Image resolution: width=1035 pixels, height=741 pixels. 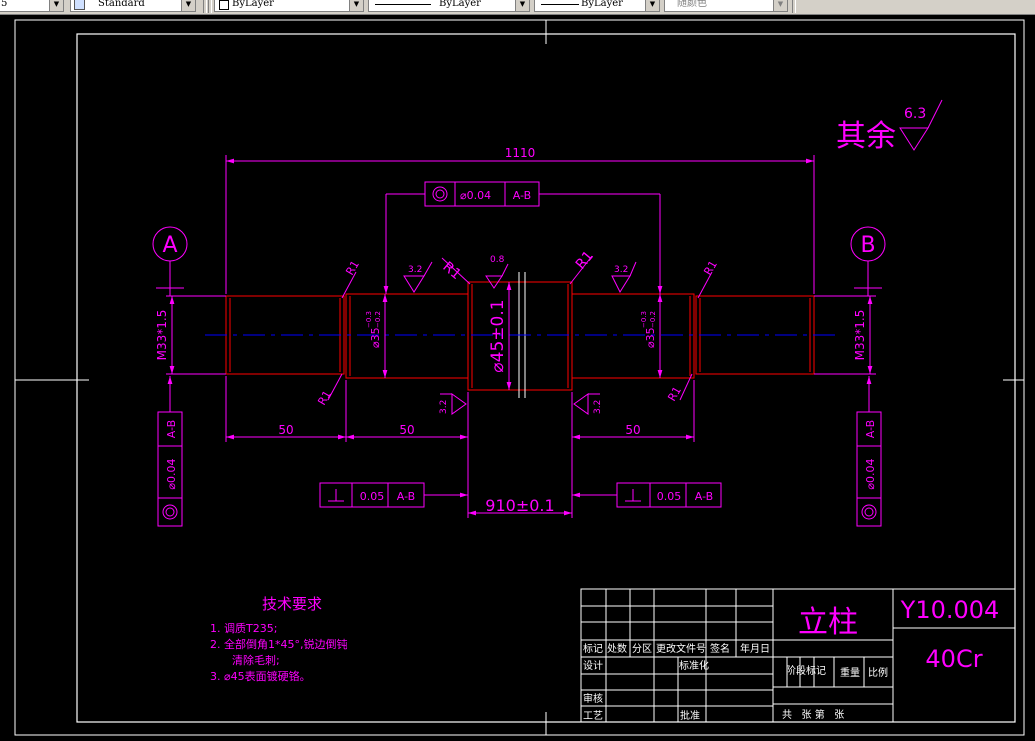 I want to click on tb-sign: 签名, so click(x=720, y=648).